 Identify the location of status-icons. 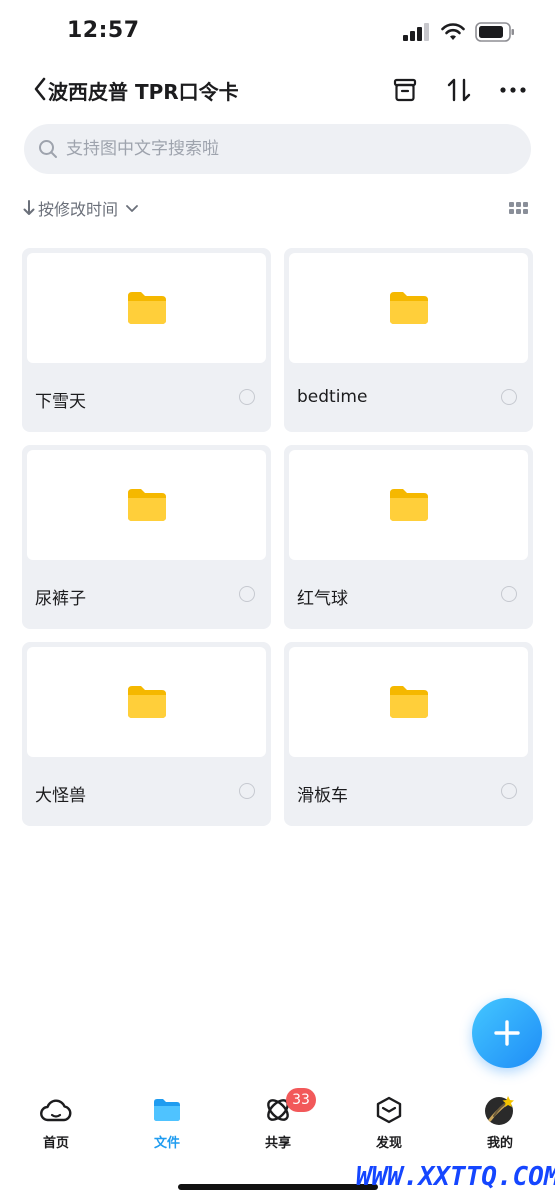
(459, 32).